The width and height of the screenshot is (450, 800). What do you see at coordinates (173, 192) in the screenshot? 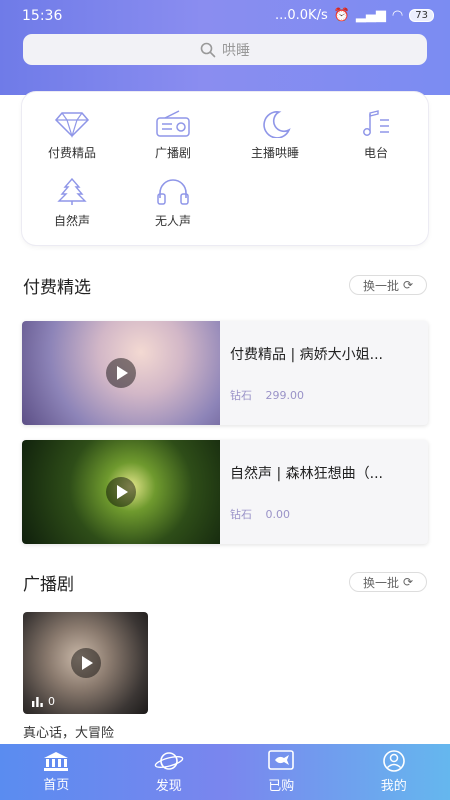
I see `headphones-icon` at bounding box center [173, 192].